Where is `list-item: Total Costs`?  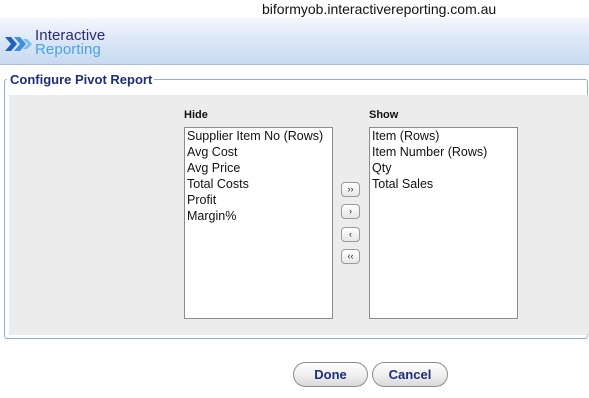 list-item: Total Costs is located at coordinates (259, 184).